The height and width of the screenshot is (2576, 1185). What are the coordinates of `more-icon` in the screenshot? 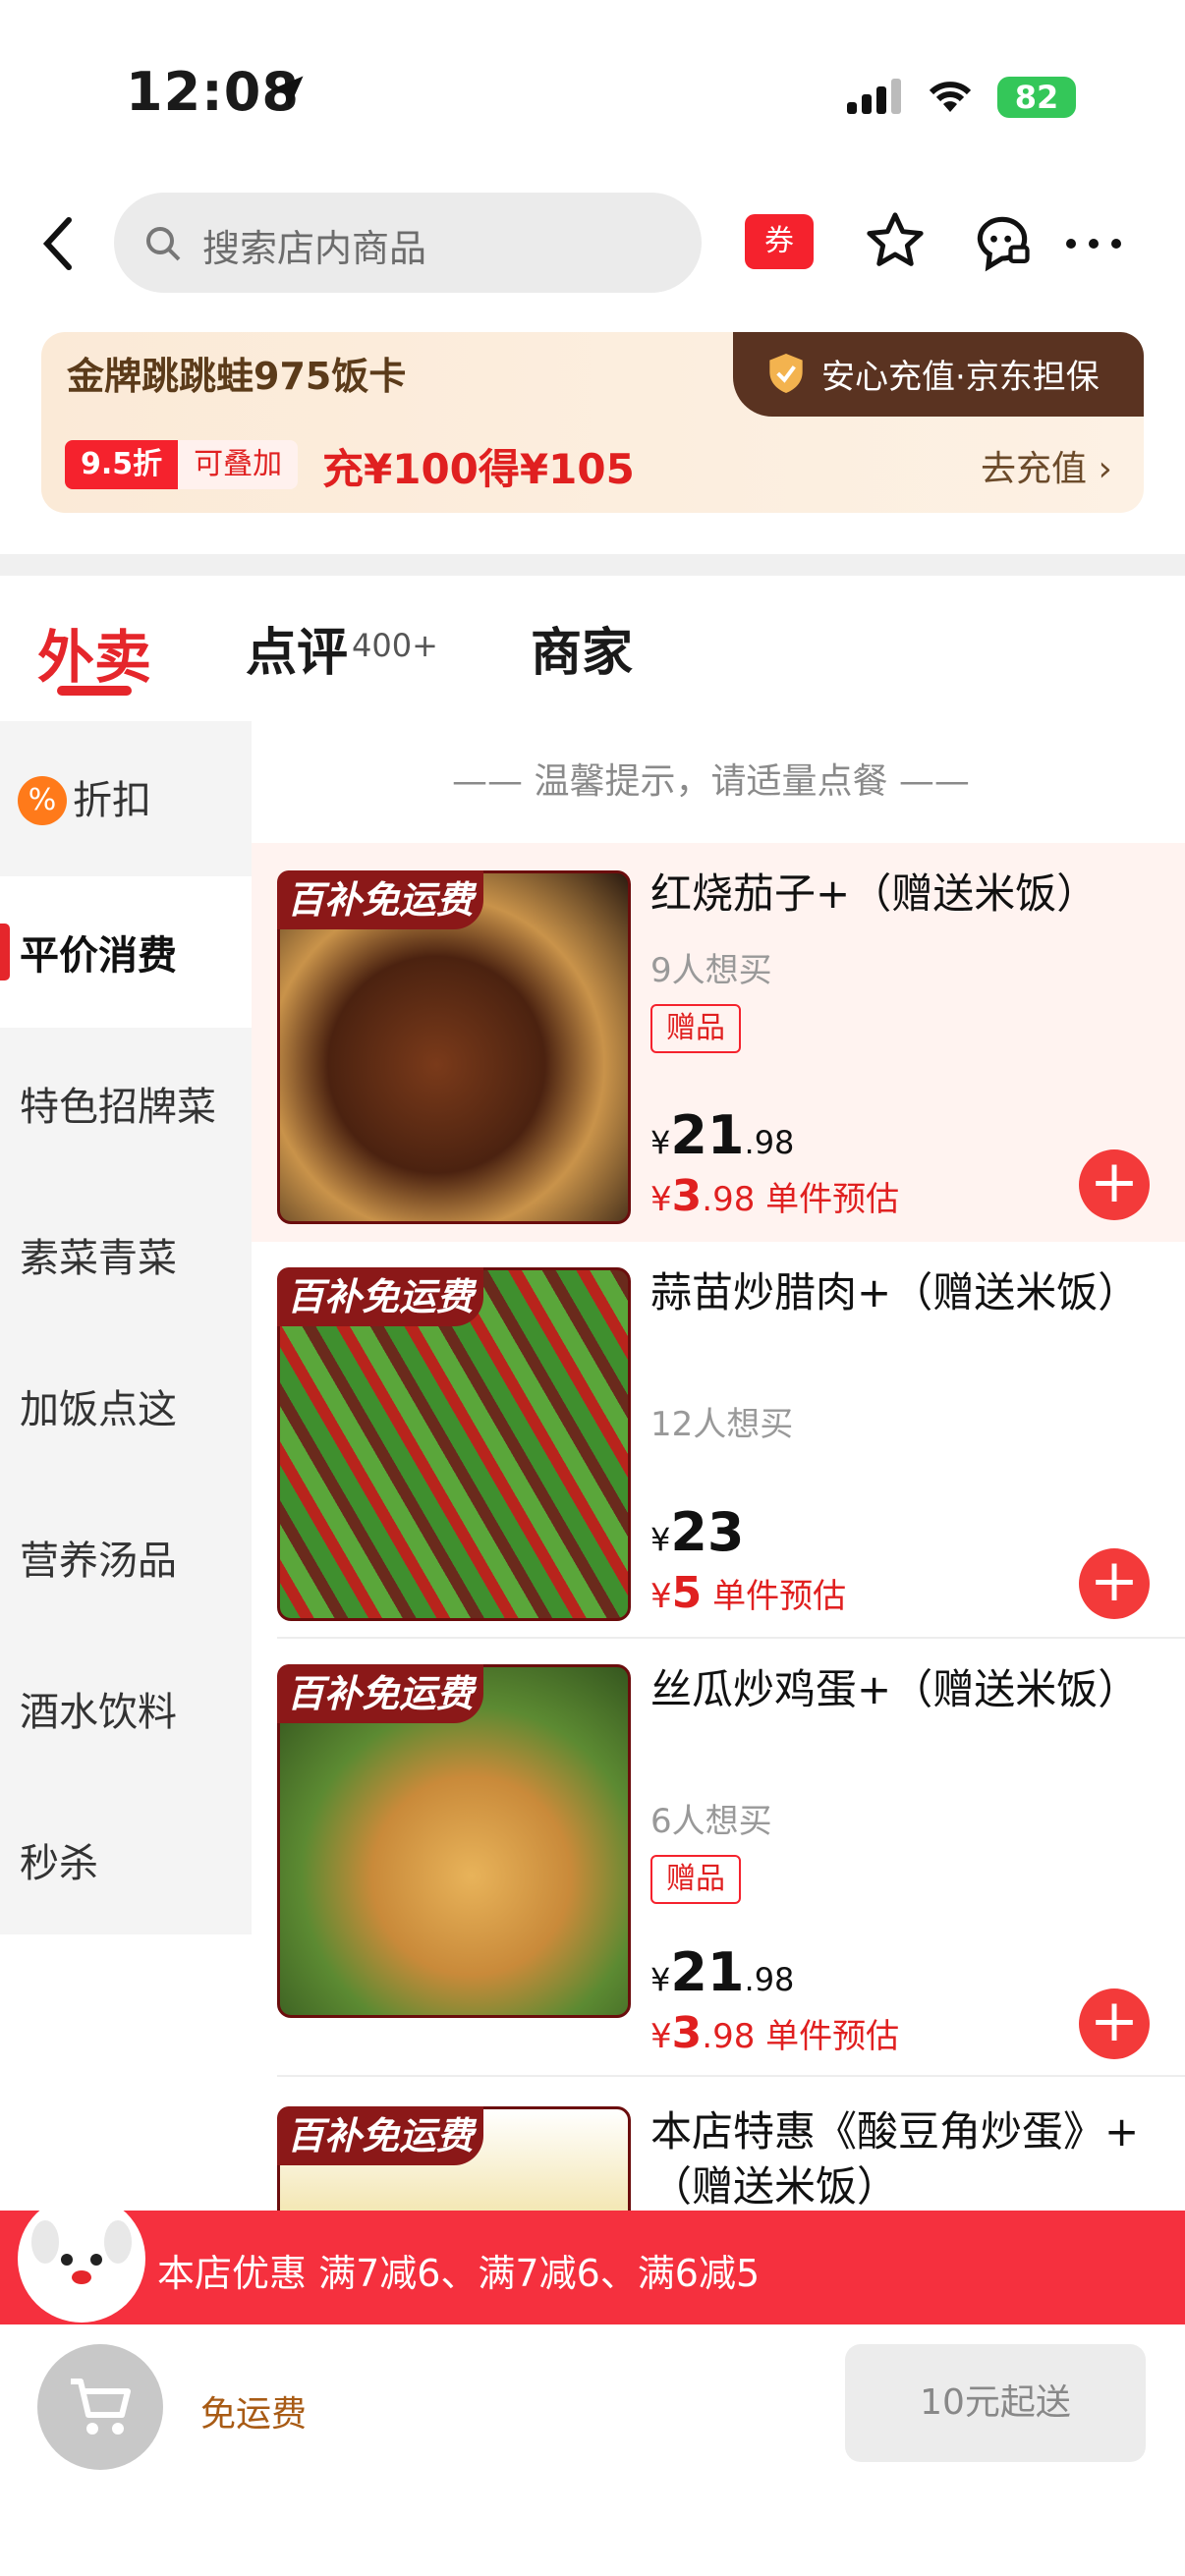 It's located at (1093, 243).